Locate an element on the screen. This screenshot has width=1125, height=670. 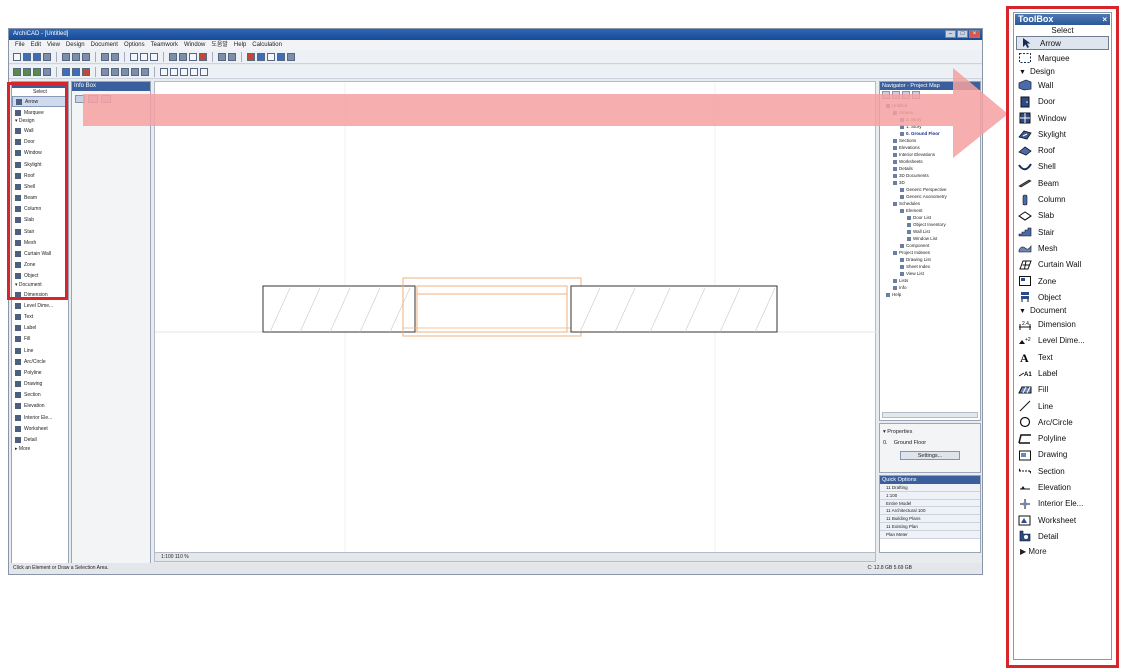
tool-column: Column is located at coordinates (1062, 199).